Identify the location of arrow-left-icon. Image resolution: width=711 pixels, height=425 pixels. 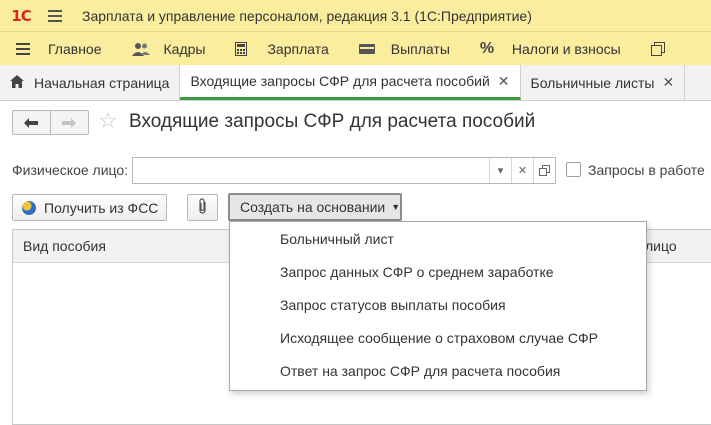
(31, 122).